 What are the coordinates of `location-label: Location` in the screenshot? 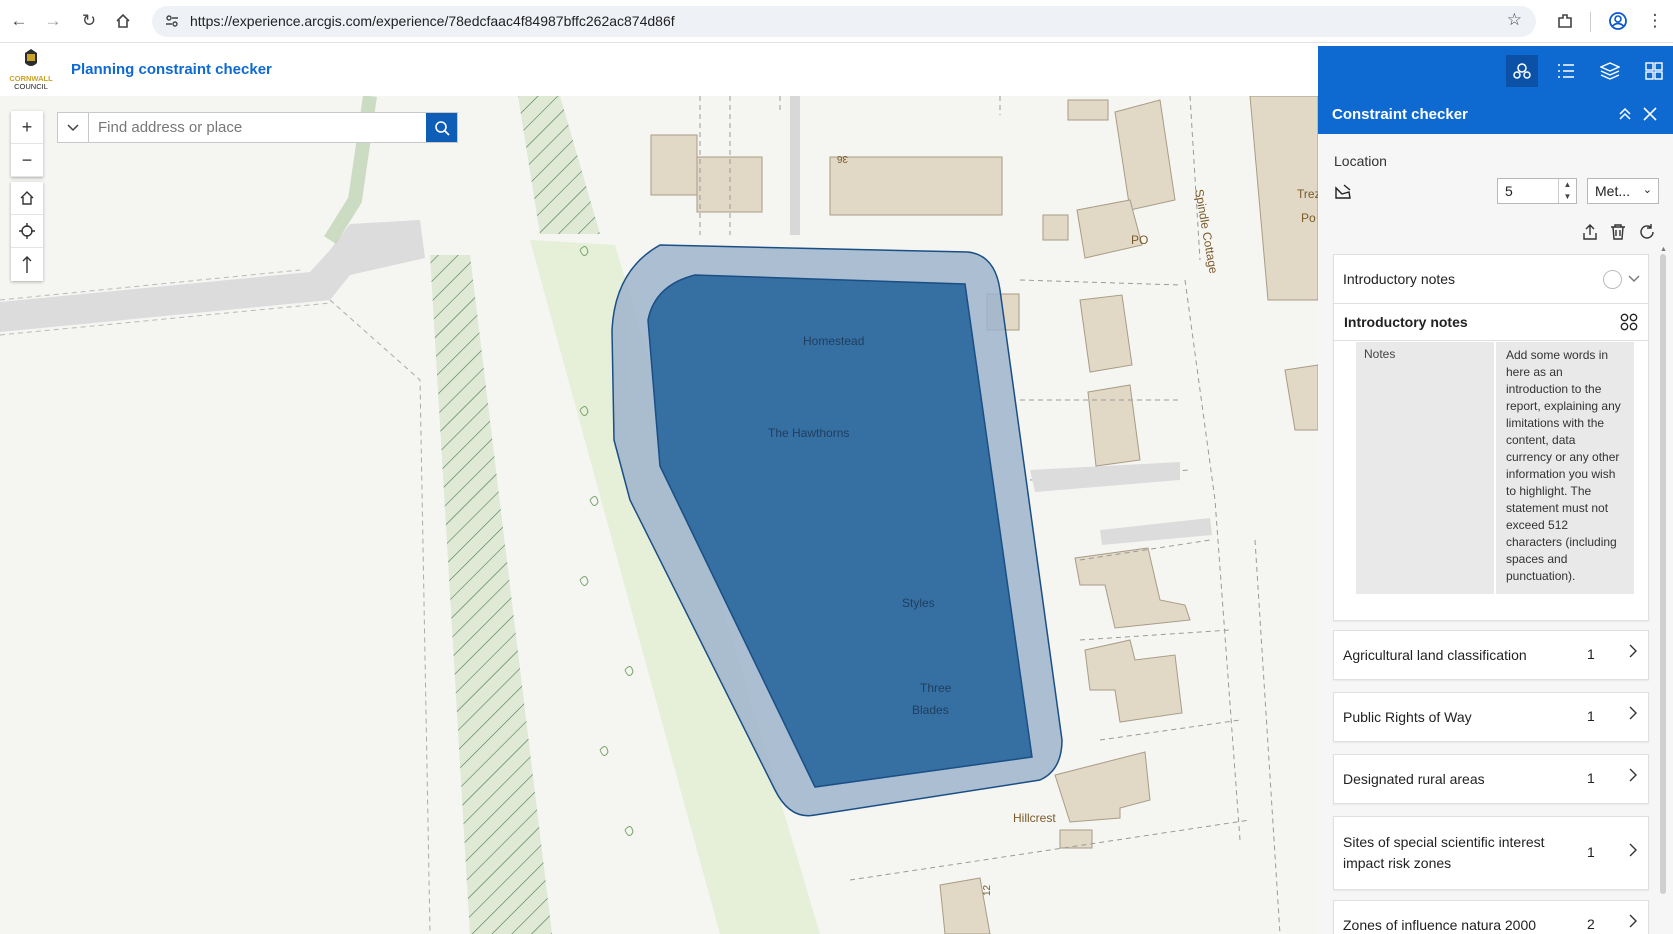 It's located at (1360, 161).